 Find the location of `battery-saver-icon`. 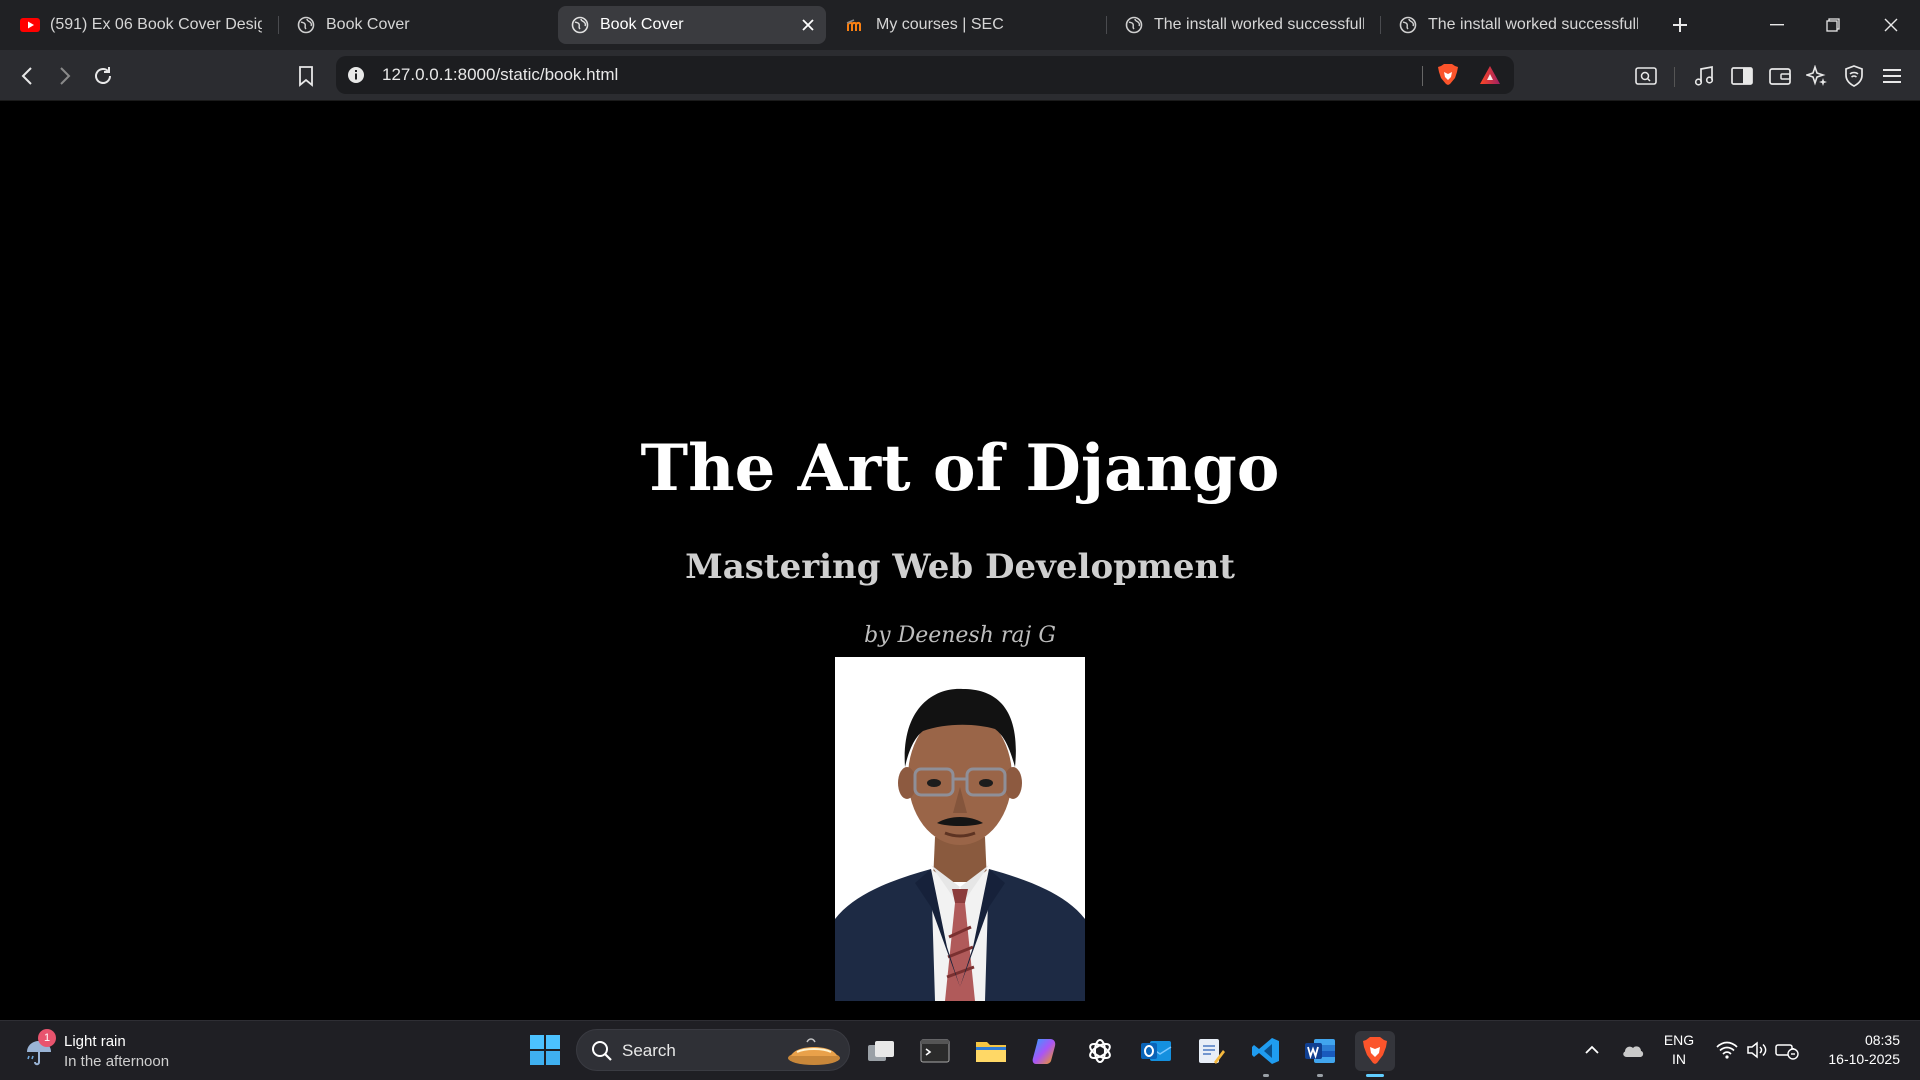

battery-saver-icon is located at coordinates (1787, 1050).